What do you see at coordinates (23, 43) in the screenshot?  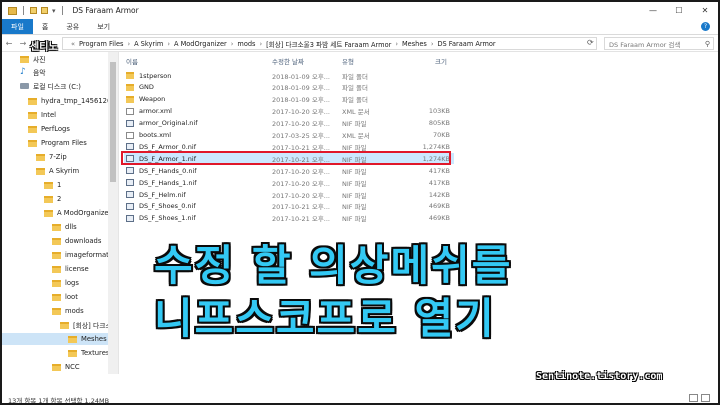 I see `forward-arrow-icon: →` at bounding box center [23, 43].